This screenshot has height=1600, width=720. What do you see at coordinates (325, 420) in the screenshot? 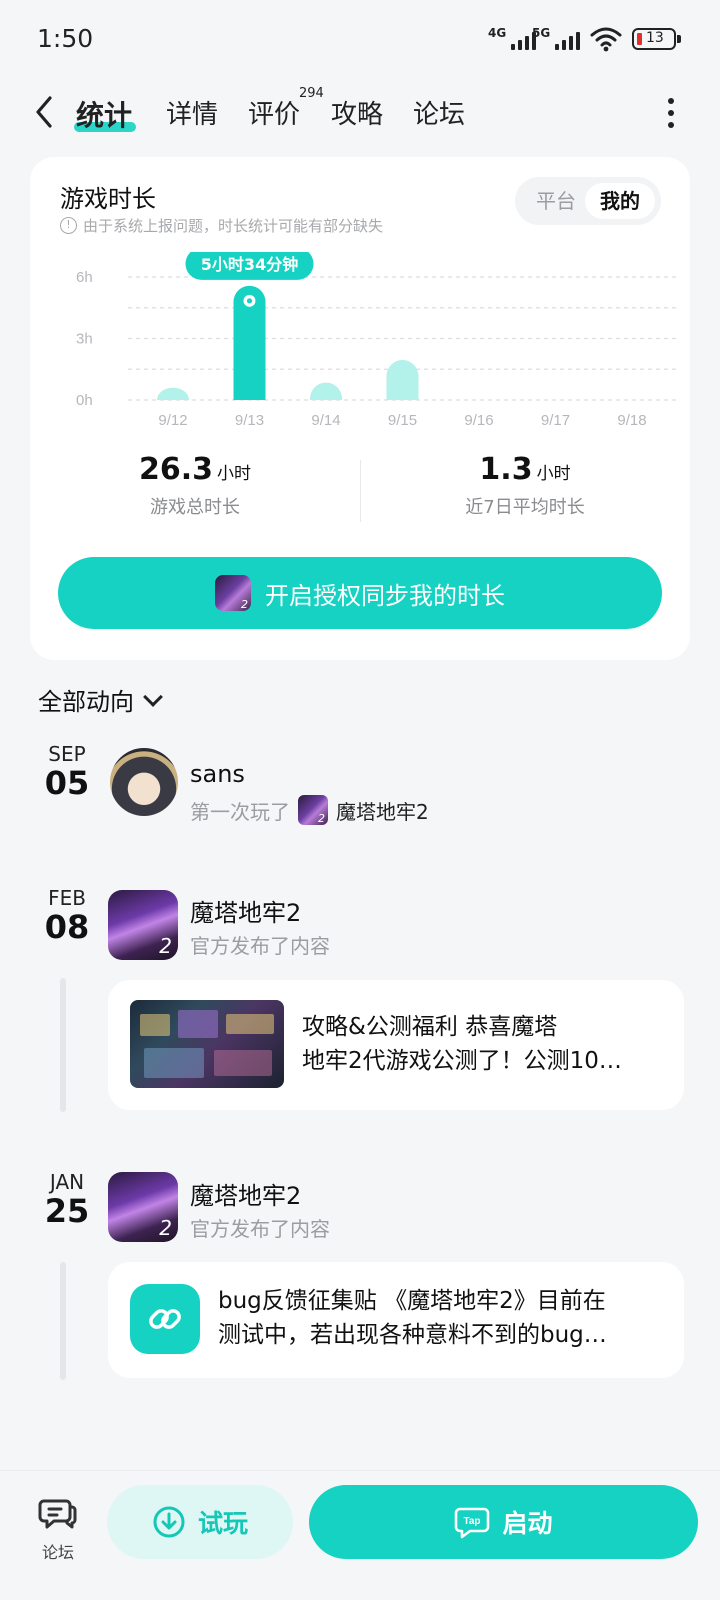
I see `x-tick-label: 9/14` at bounding box center [325, 420].